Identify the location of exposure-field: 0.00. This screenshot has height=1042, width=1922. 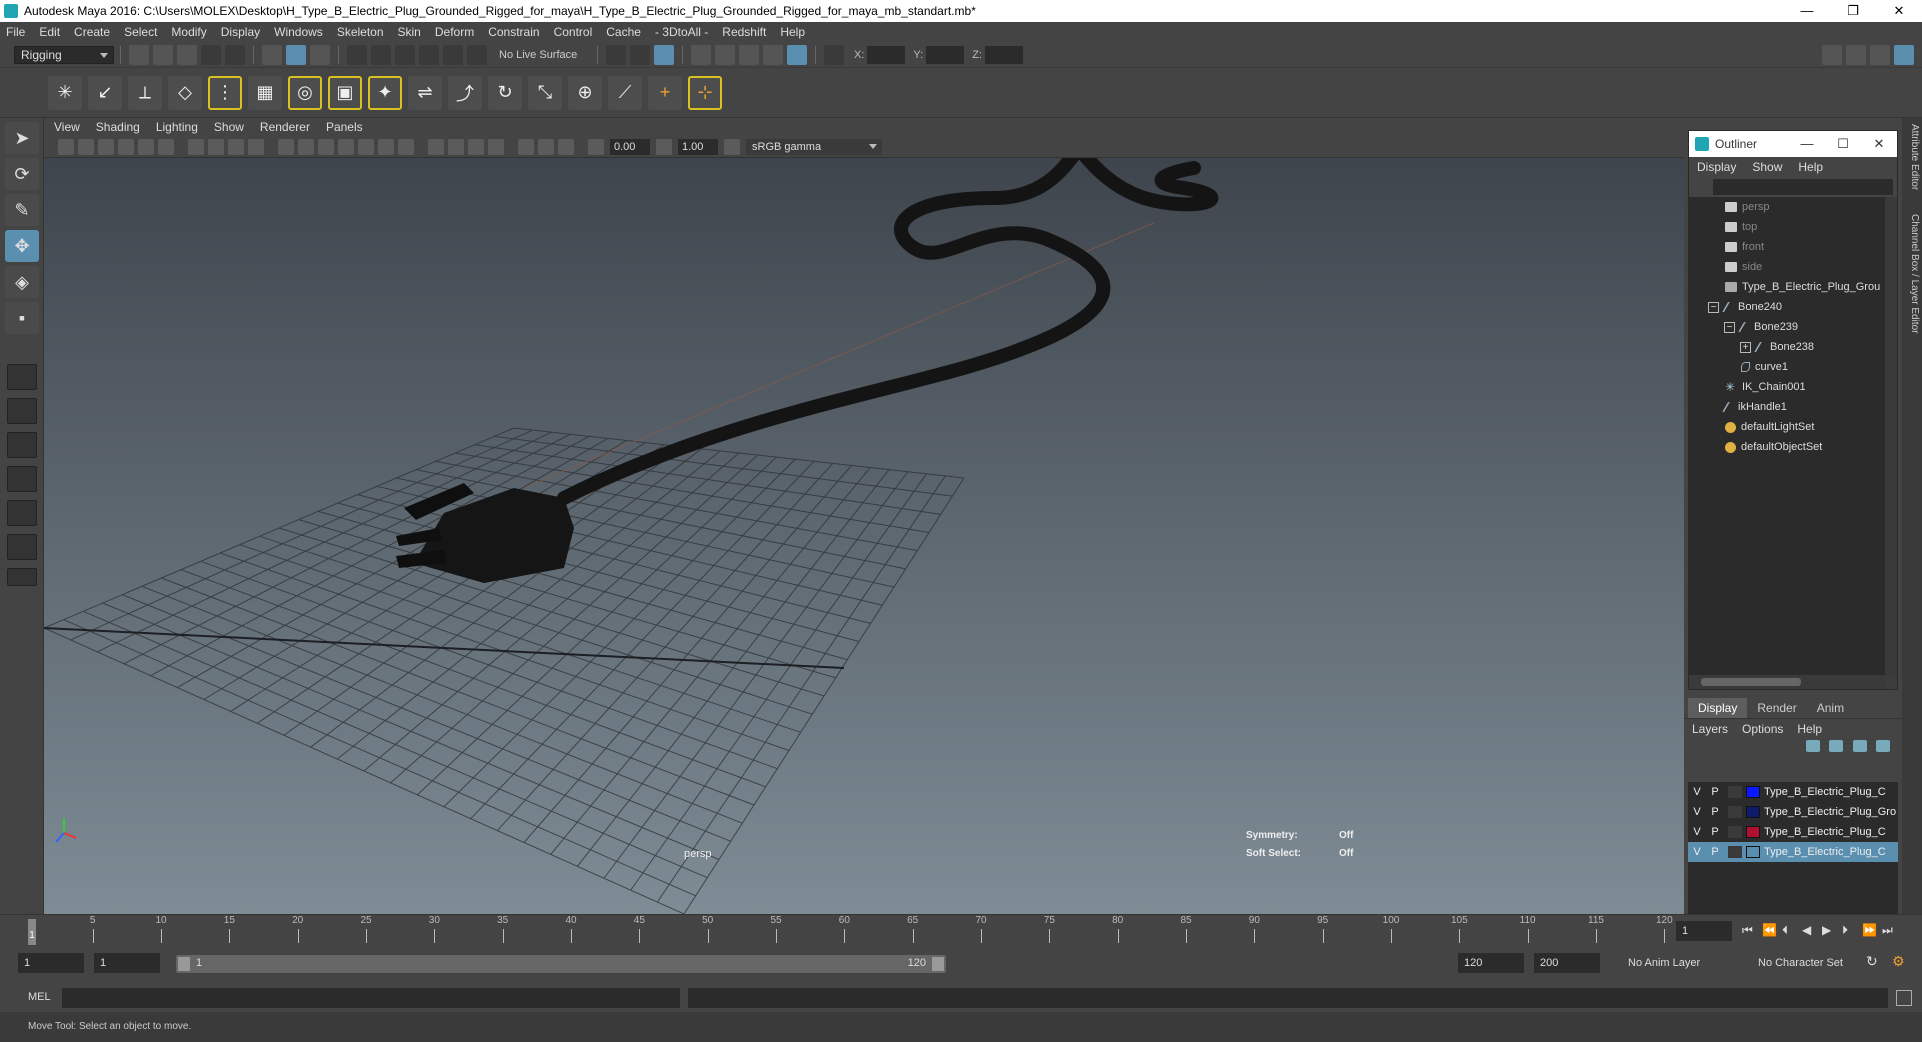
(630, 146).